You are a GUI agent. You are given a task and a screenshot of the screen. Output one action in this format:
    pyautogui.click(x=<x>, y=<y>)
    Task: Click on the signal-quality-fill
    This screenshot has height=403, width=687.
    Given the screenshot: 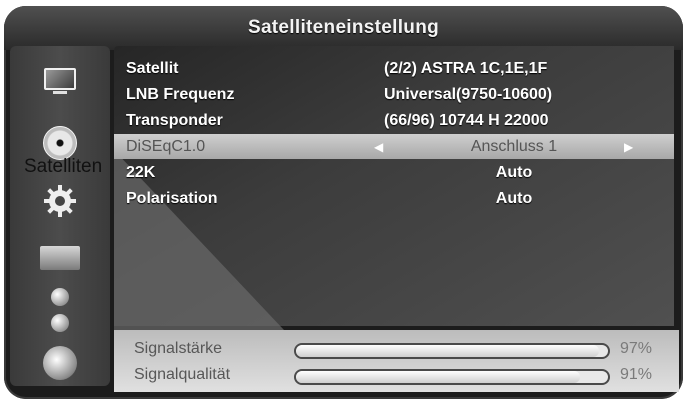 What is the action you would take?
    pyautogui.click(x=438, y=377)
    